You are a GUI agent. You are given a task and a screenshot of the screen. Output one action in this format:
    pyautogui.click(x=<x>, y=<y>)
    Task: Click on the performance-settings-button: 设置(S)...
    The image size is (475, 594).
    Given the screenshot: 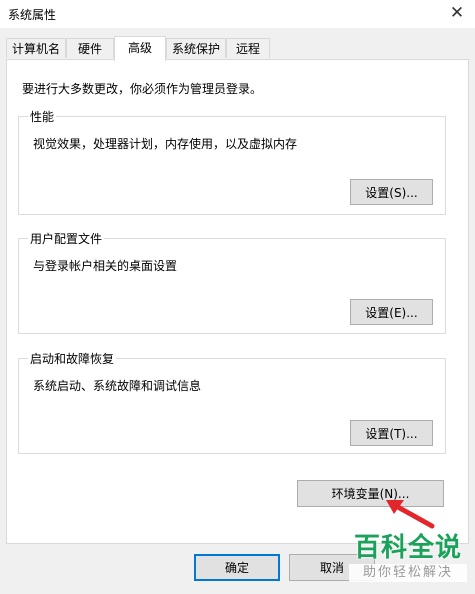 What is the action you would take?
    pyautogui.click(x=391, y=192)
    